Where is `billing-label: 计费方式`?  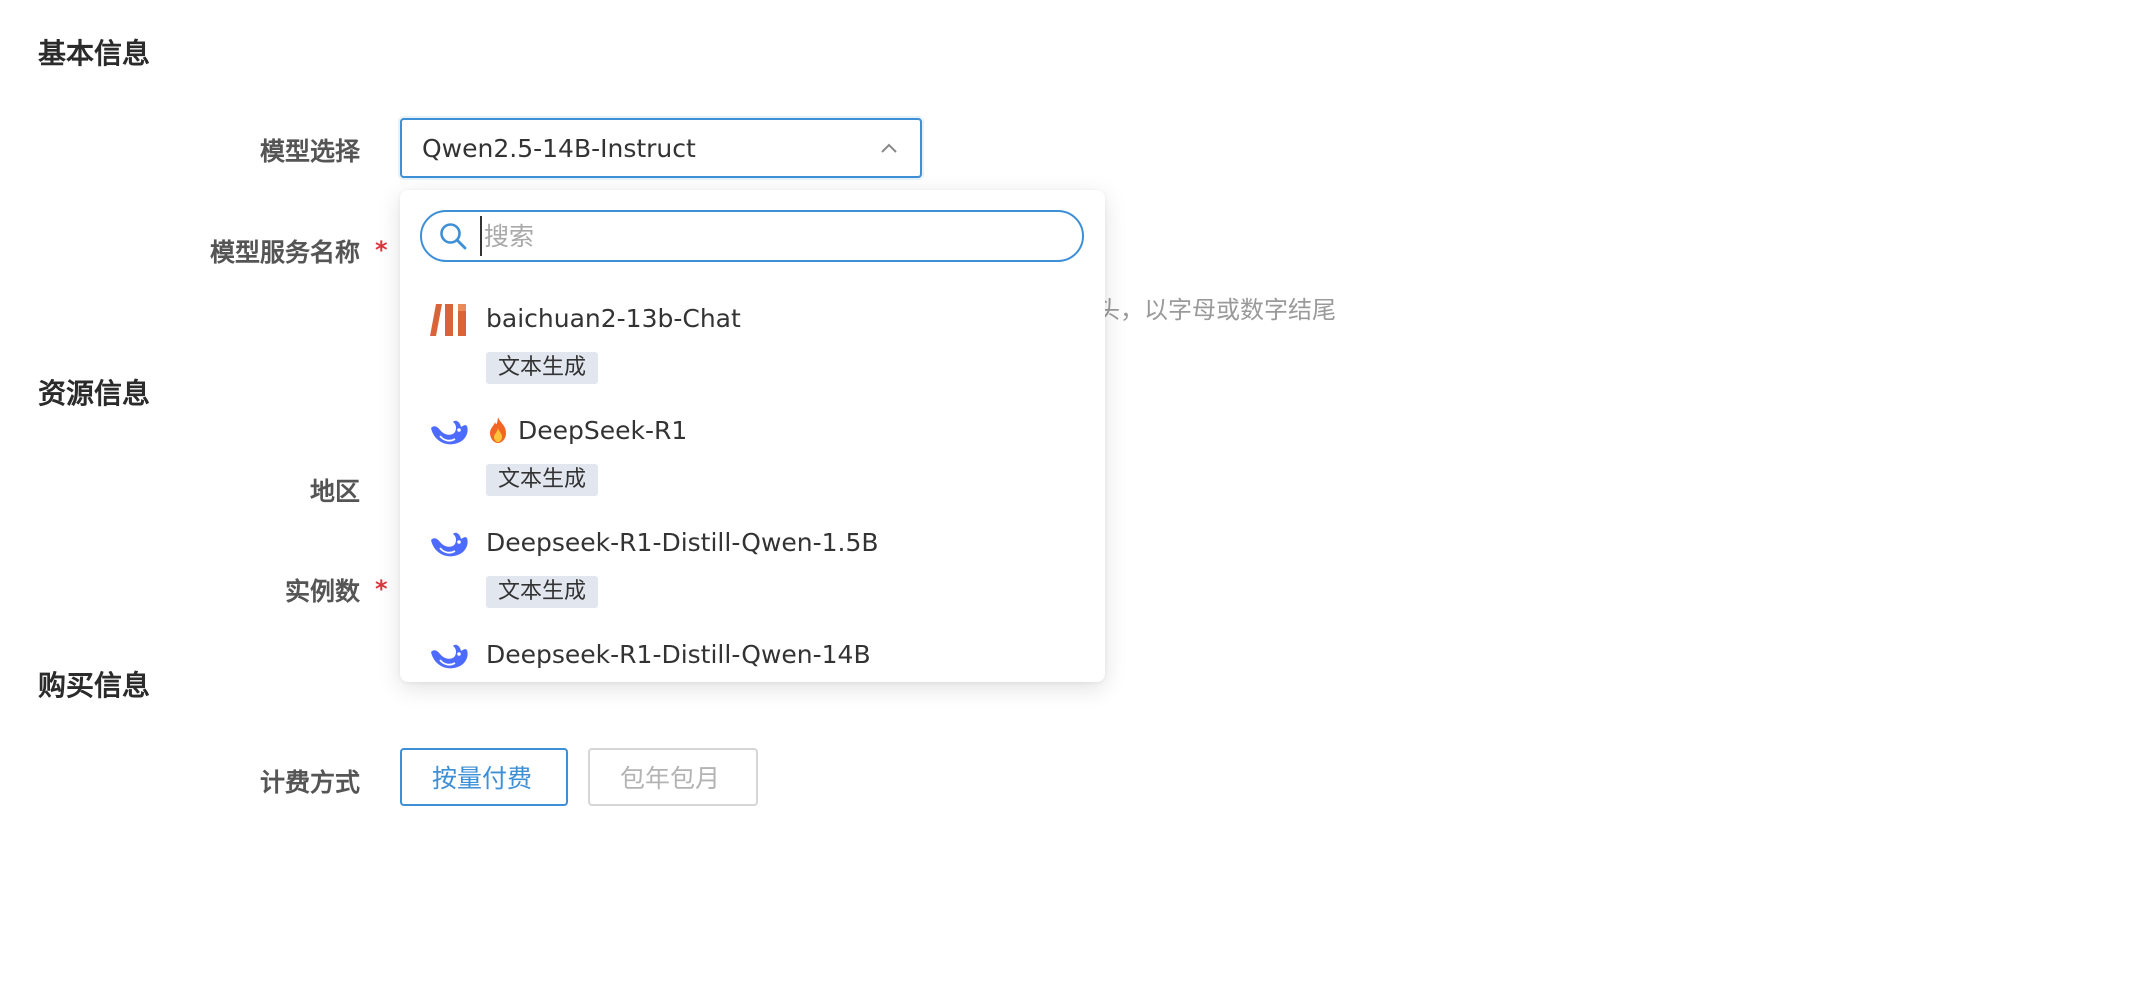
billing-label: 计费方式 is located at coordinates (309, 782).